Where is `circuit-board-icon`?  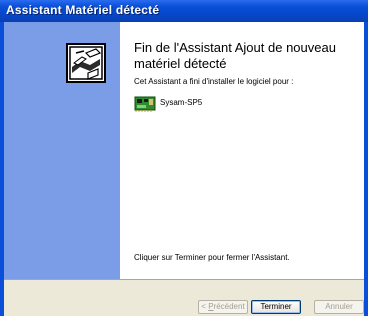
circuit-board-icon is located at coordinates (145, 104).